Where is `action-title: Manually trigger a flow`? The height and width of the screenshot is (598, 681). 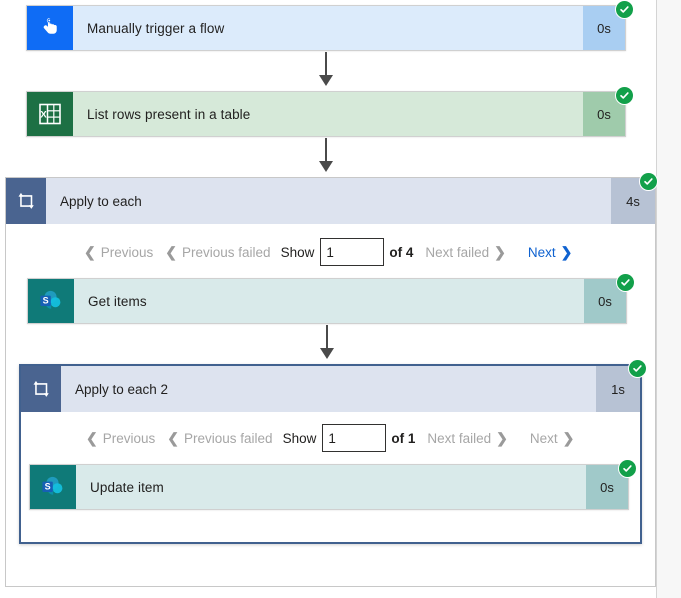
action-title: Manually trigger a flow is located at coordinates (156, 28).